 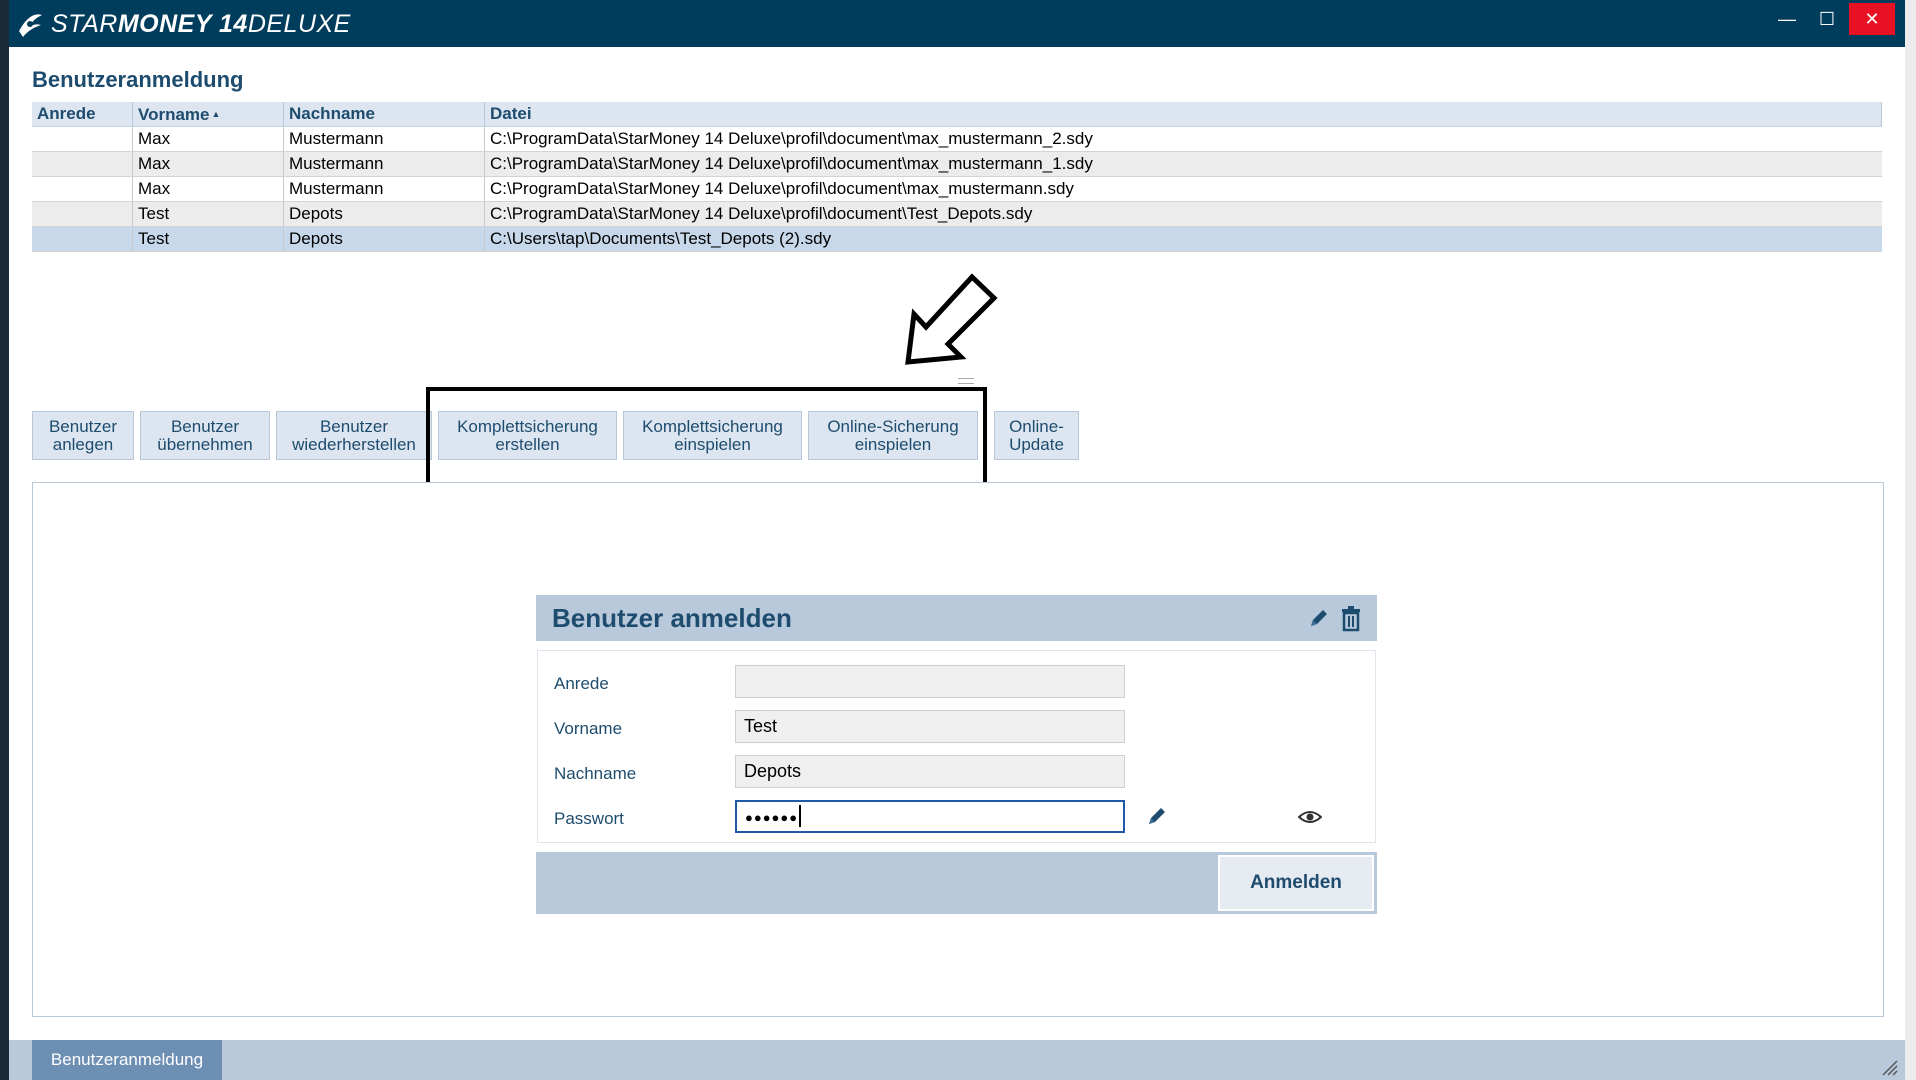 I want to click on app-logo: STAR MONEY 14 DELUXE, so click(x=183, y=24).